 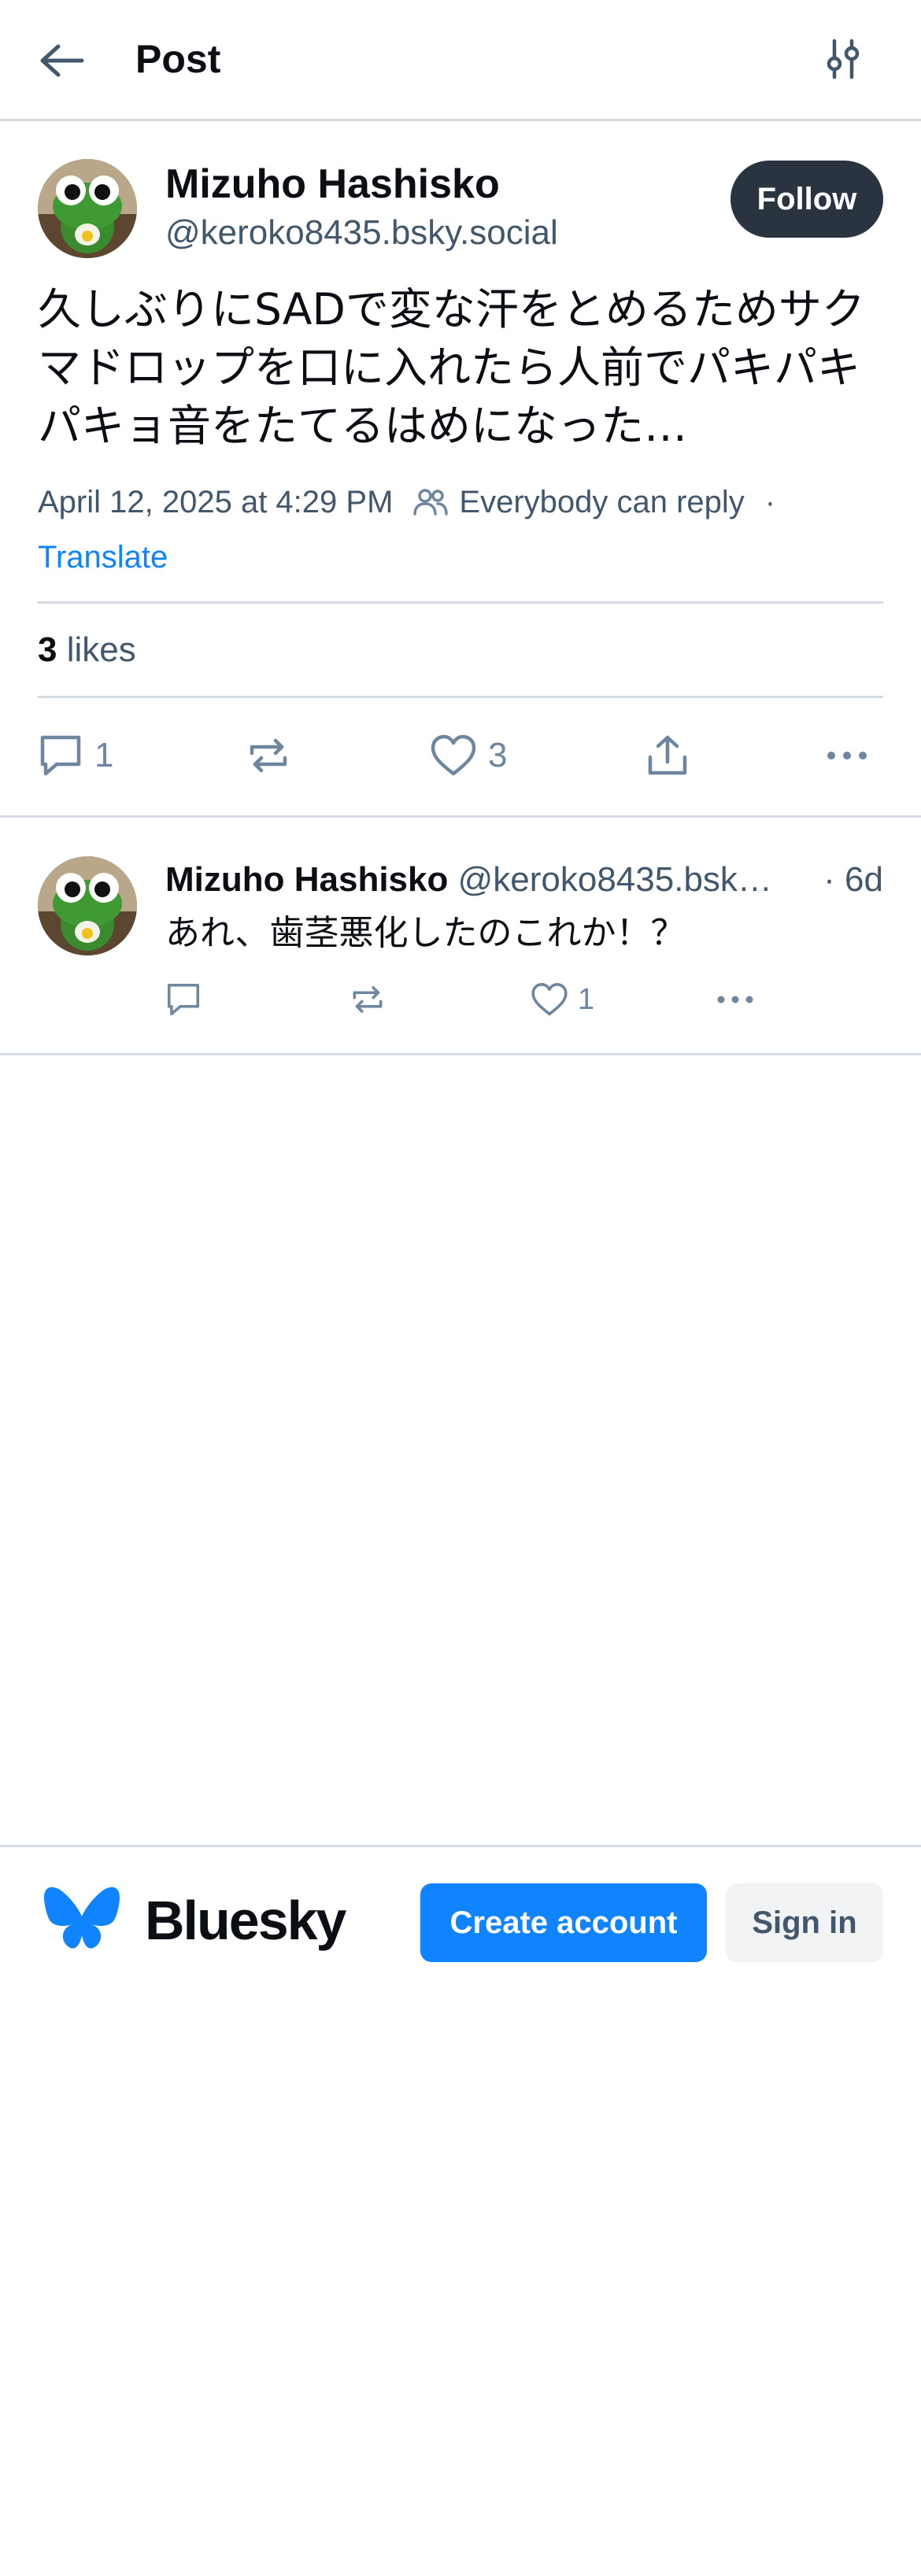 What do you see at coordinates (178, 59) in the screenshot?
I see `page-title: Post` at bounding box center [178, 59].